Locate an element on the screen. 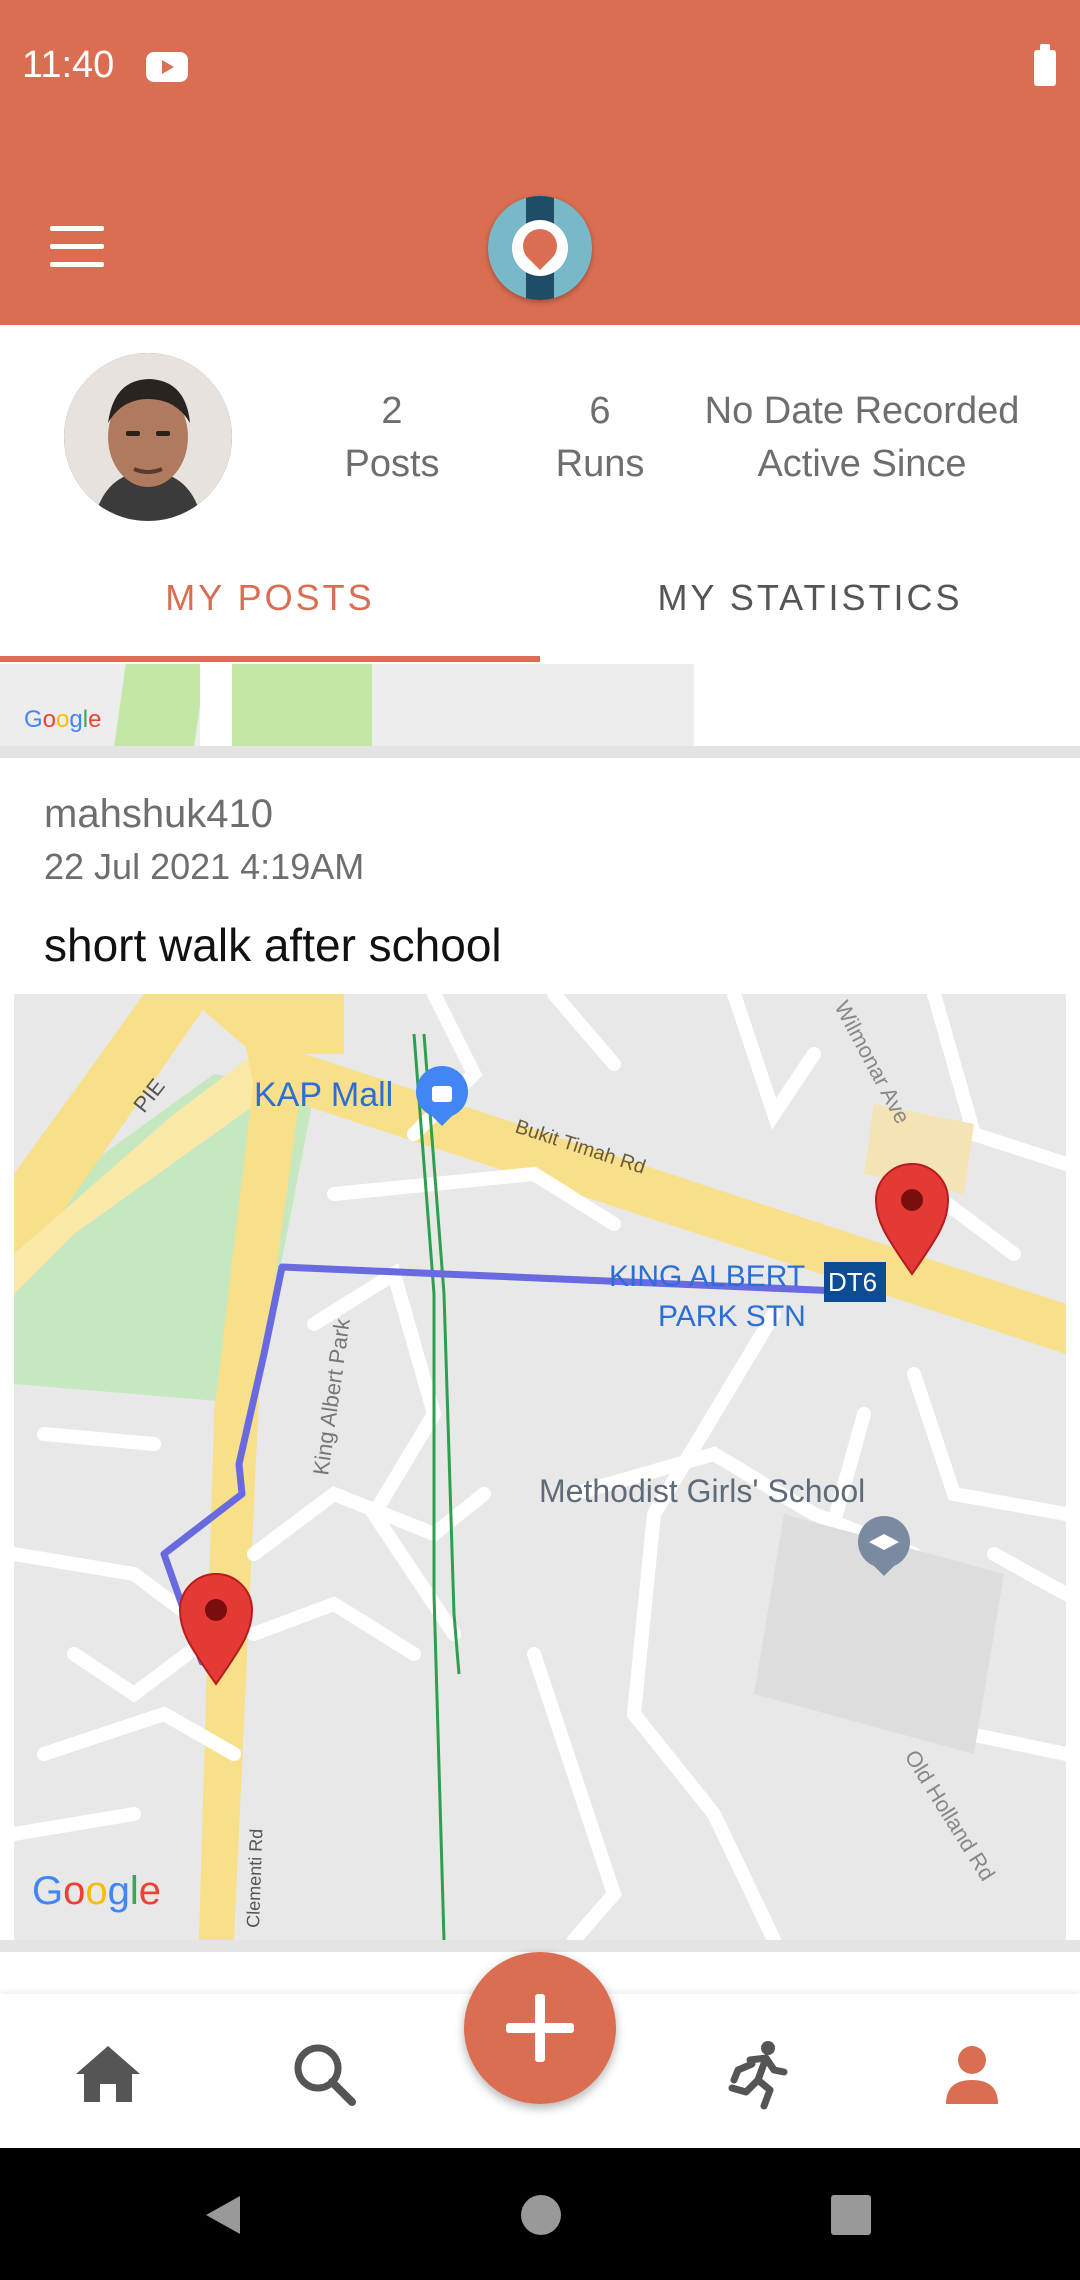  app-logo-icon is located at coordinates (540, 248).